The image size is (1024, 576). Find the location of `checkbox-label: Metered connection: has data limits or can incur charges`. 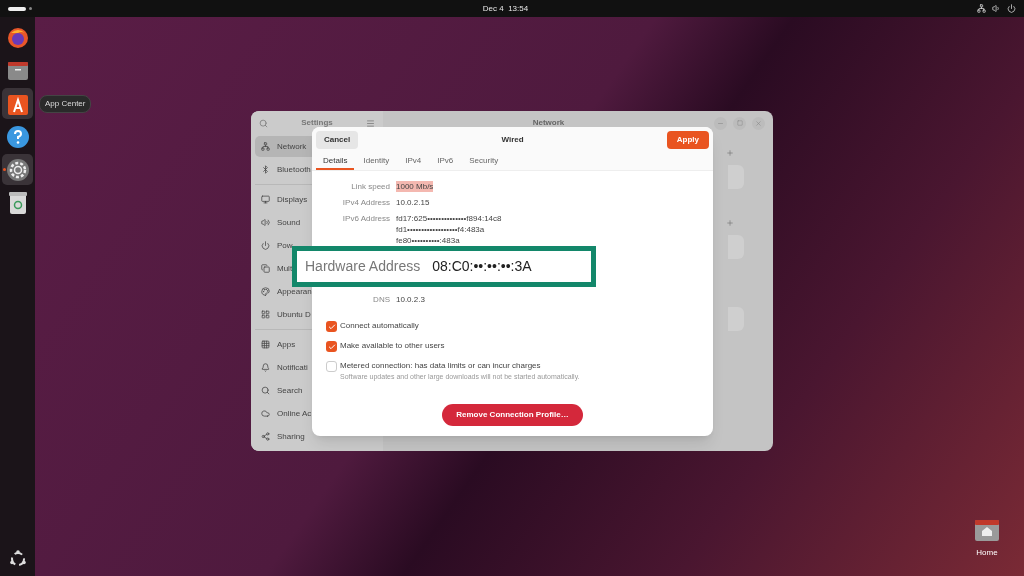

checkbox-label: Metered connection: has data limits or can incur charges is located at coordinates (441, 366).